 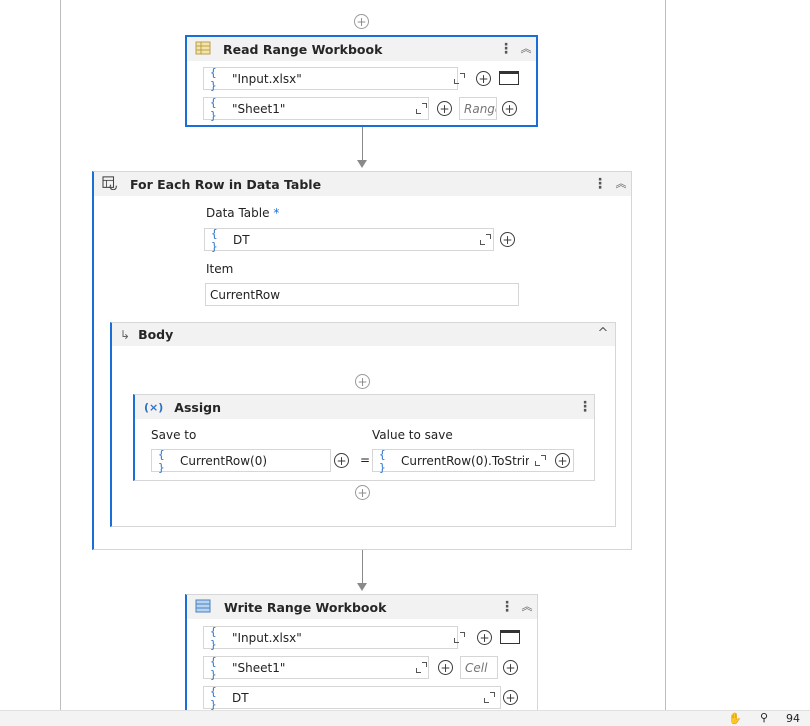 What do you see at coordinates (154, 407) in the screenshot?
I see `assign-icon: (×)` at bounding box center [154, 407].